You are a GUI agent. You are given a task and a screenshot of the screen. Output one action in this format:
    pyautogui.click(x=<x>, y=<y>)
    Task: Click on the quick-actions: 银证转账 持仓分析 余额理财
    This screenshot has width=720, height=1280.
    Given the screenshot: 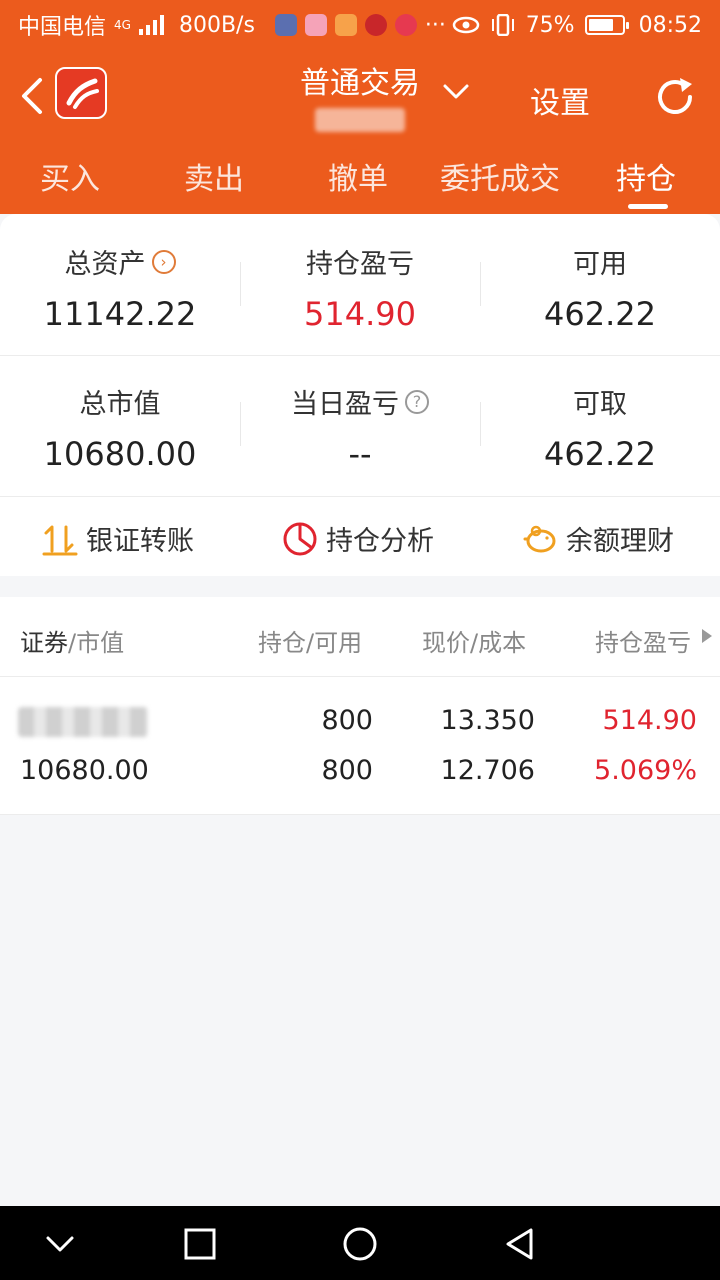 What is the action you would take?
    pyautogui.click(x=360, y=537)
    